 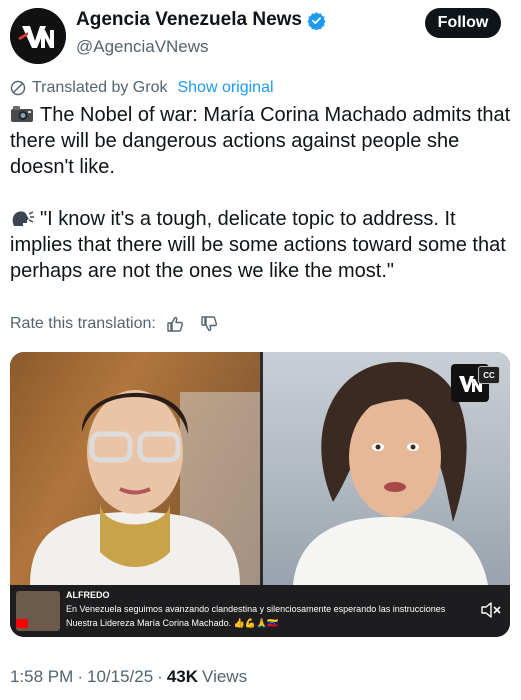 What do you see at coordinates (22, 114) in the screenshot?
I see `camera-emoji-icon` at bounding box center [22, 114].